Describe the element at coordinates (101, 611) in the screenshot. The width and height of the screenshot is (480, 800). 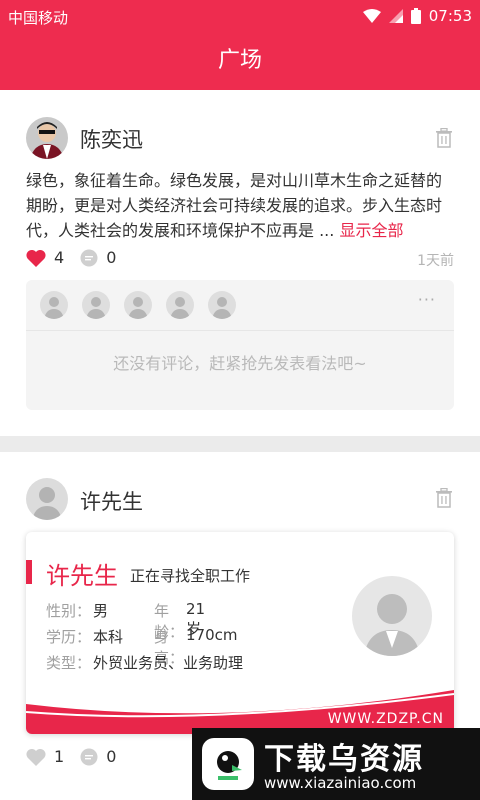
I see `resume-gender: 男` at that location.